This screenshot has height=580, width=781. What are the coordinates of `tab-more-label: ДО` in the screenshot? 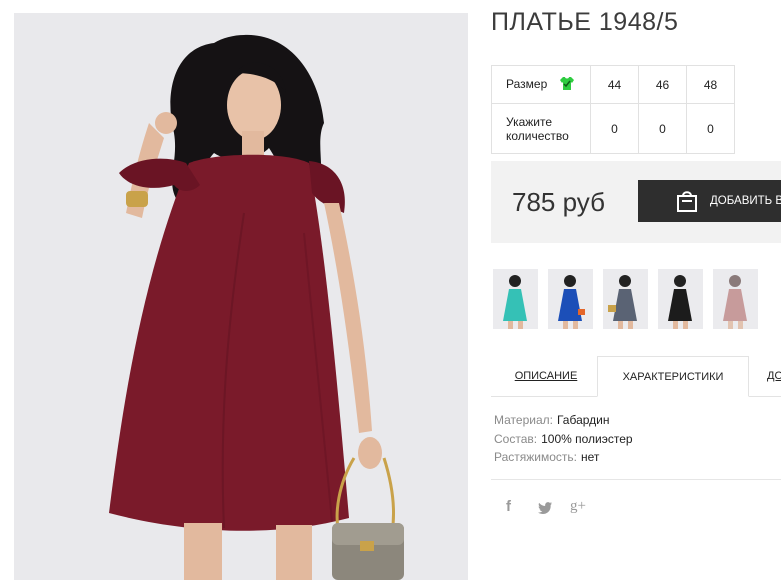 It's located at (774, 376).